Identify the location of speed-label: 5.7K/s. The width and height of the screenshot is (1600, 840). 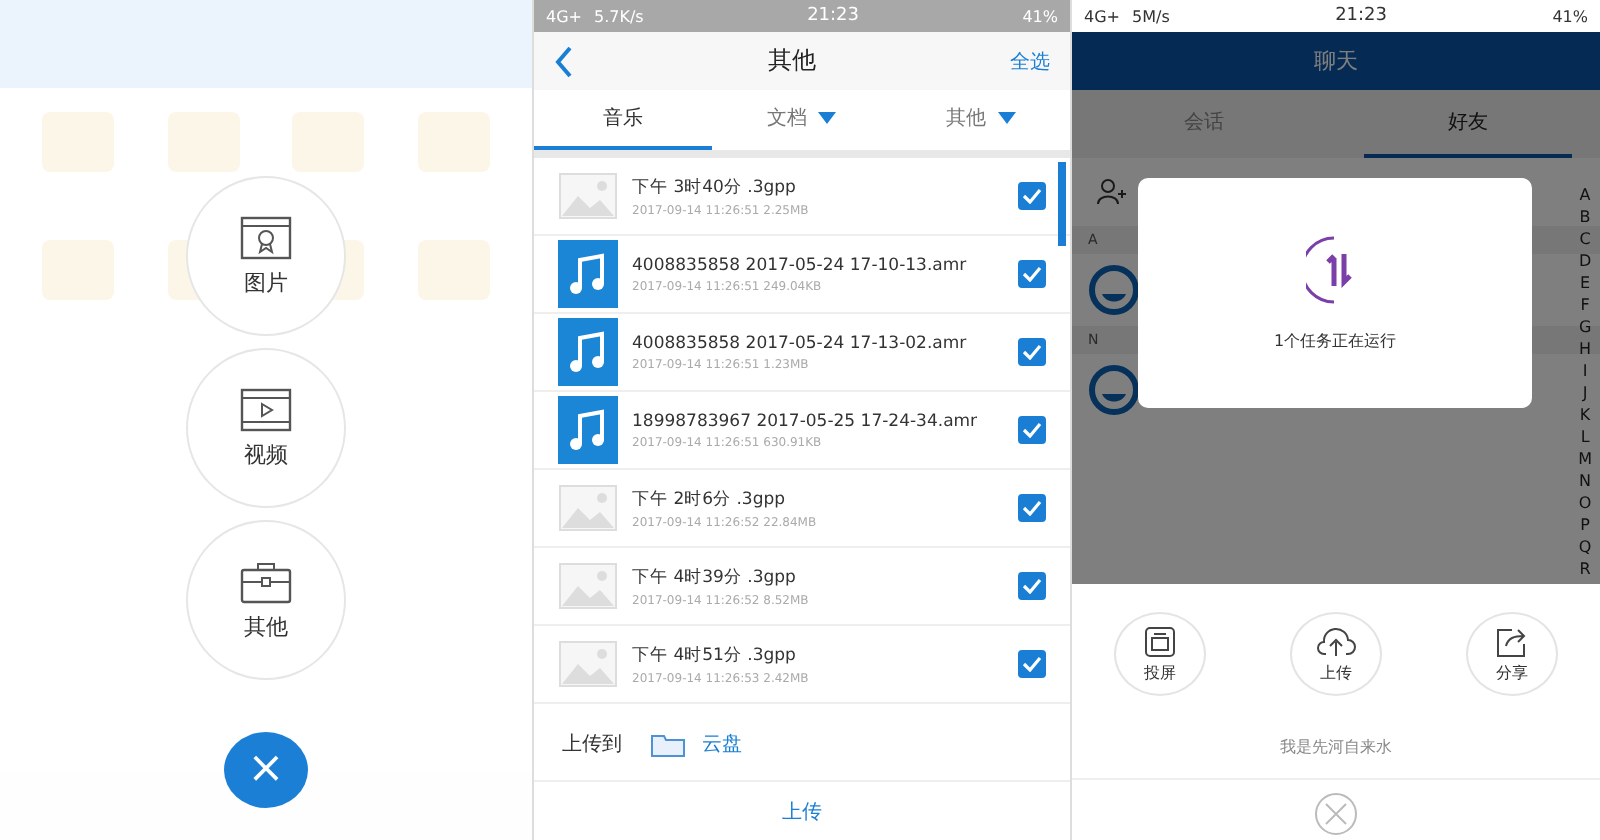
(619, 16).